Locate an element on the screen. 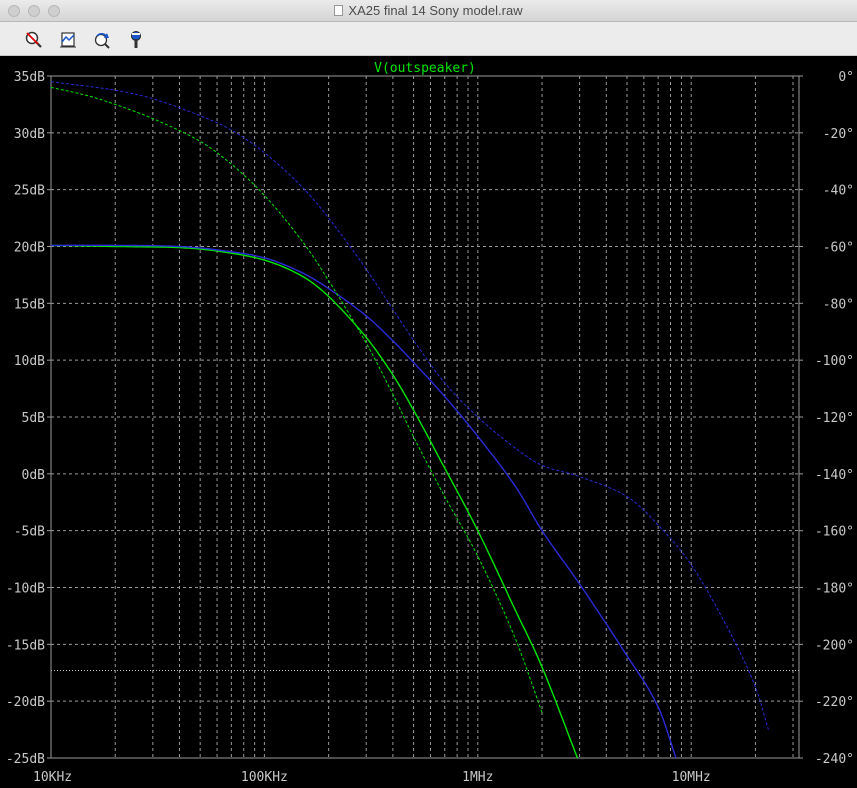  probe-icon is located at coordinates (136, 40).